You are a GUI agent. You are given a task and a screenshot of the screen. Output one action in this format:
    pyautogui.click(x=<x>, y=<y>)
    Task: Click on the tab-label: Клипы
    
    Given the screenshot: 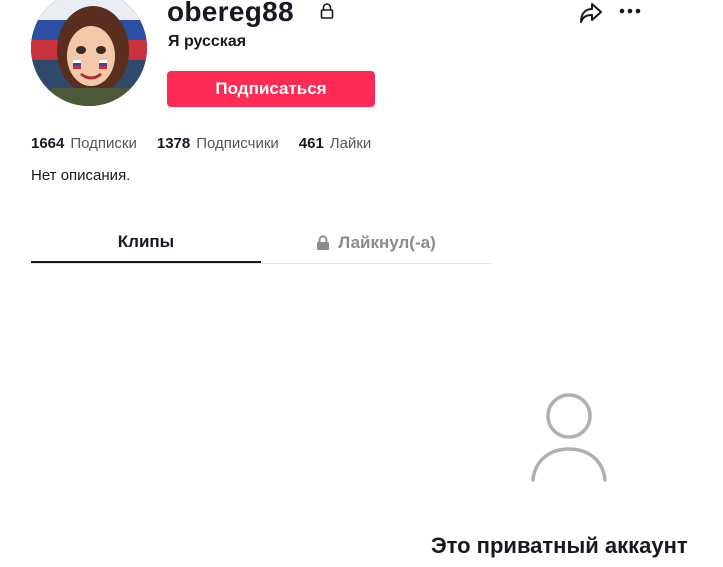 What is the action you would take?
    pyautogui.click(x=146, y=241)
    